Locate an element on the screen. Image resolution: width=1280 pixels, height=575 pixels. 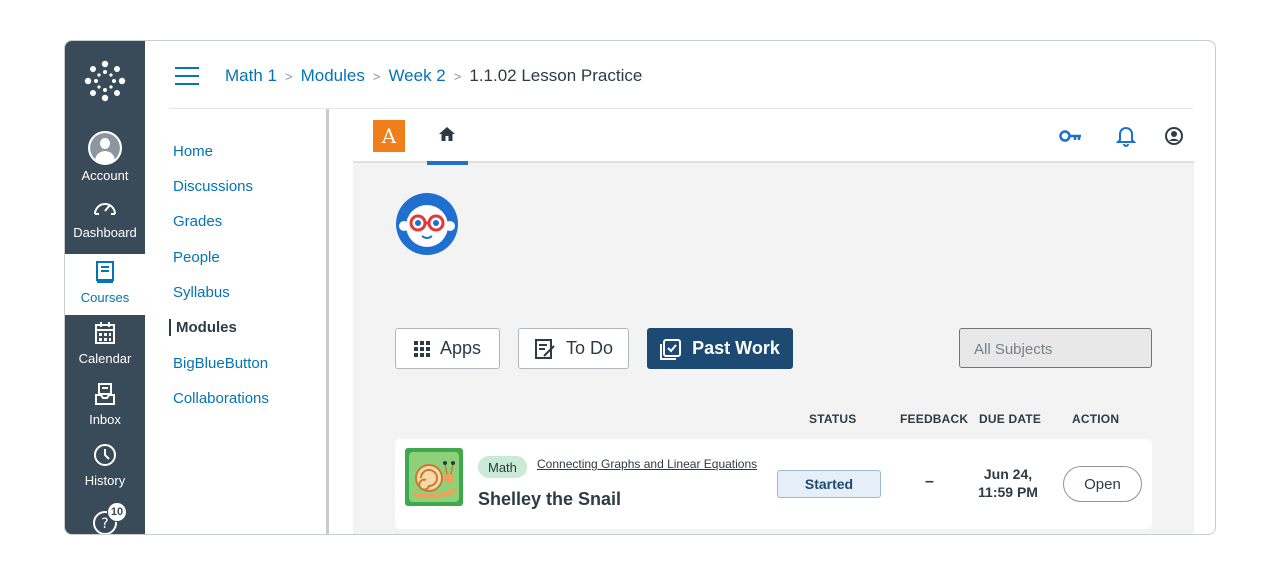
app-logo: A is located at coordinates (389, 136).